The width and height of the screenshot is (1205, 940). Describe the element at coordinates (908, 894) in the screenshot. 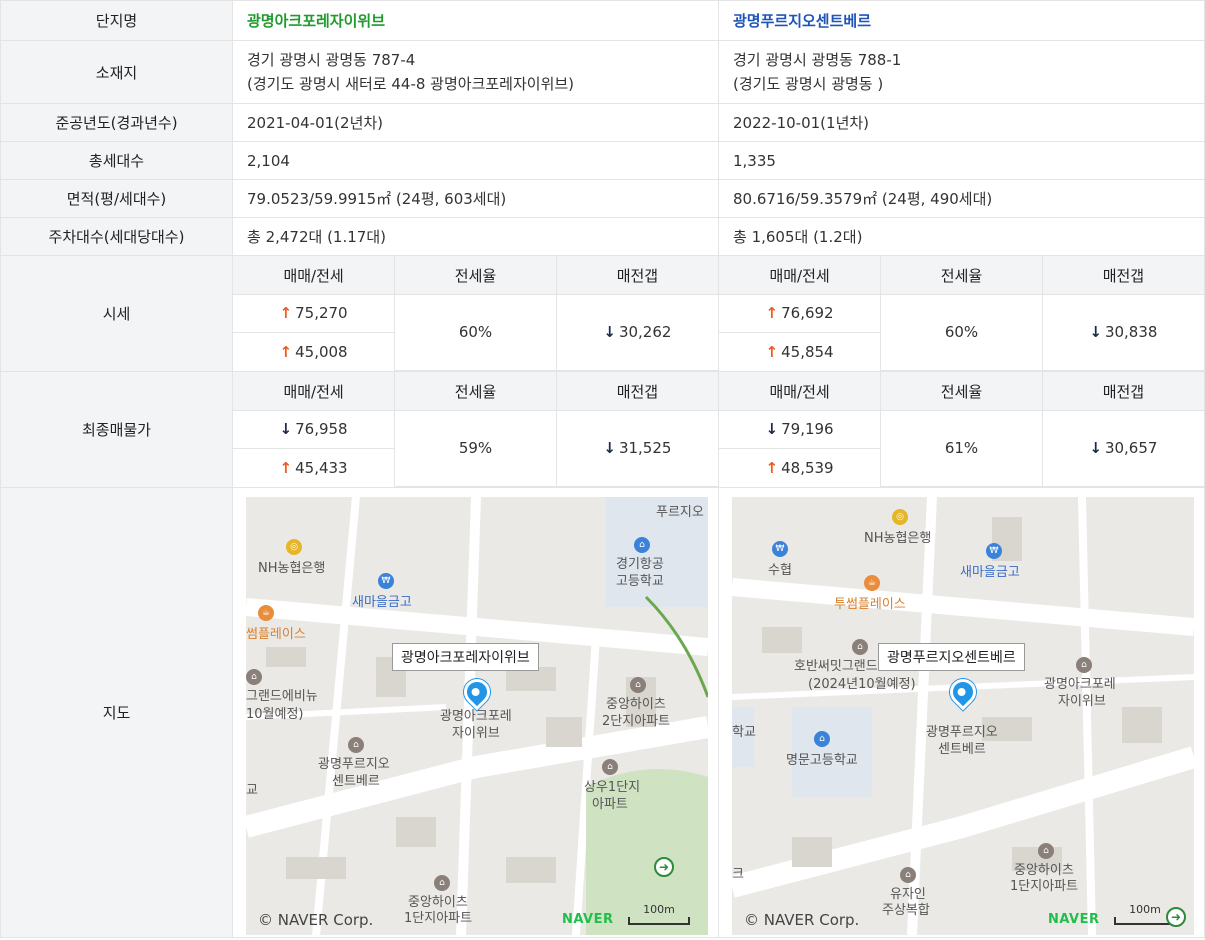

I see `map-label-yujain1: 유자인` at that location.